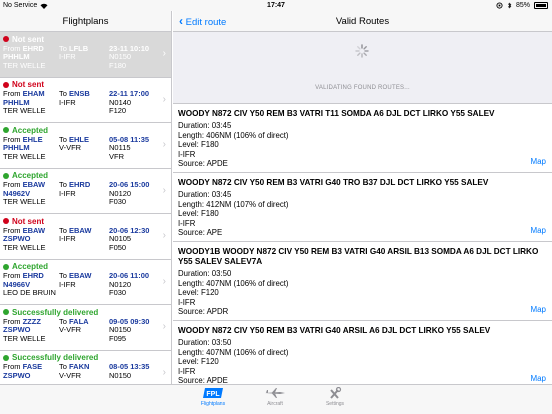  I want to click on flight-level: F030, so click(118, 293).